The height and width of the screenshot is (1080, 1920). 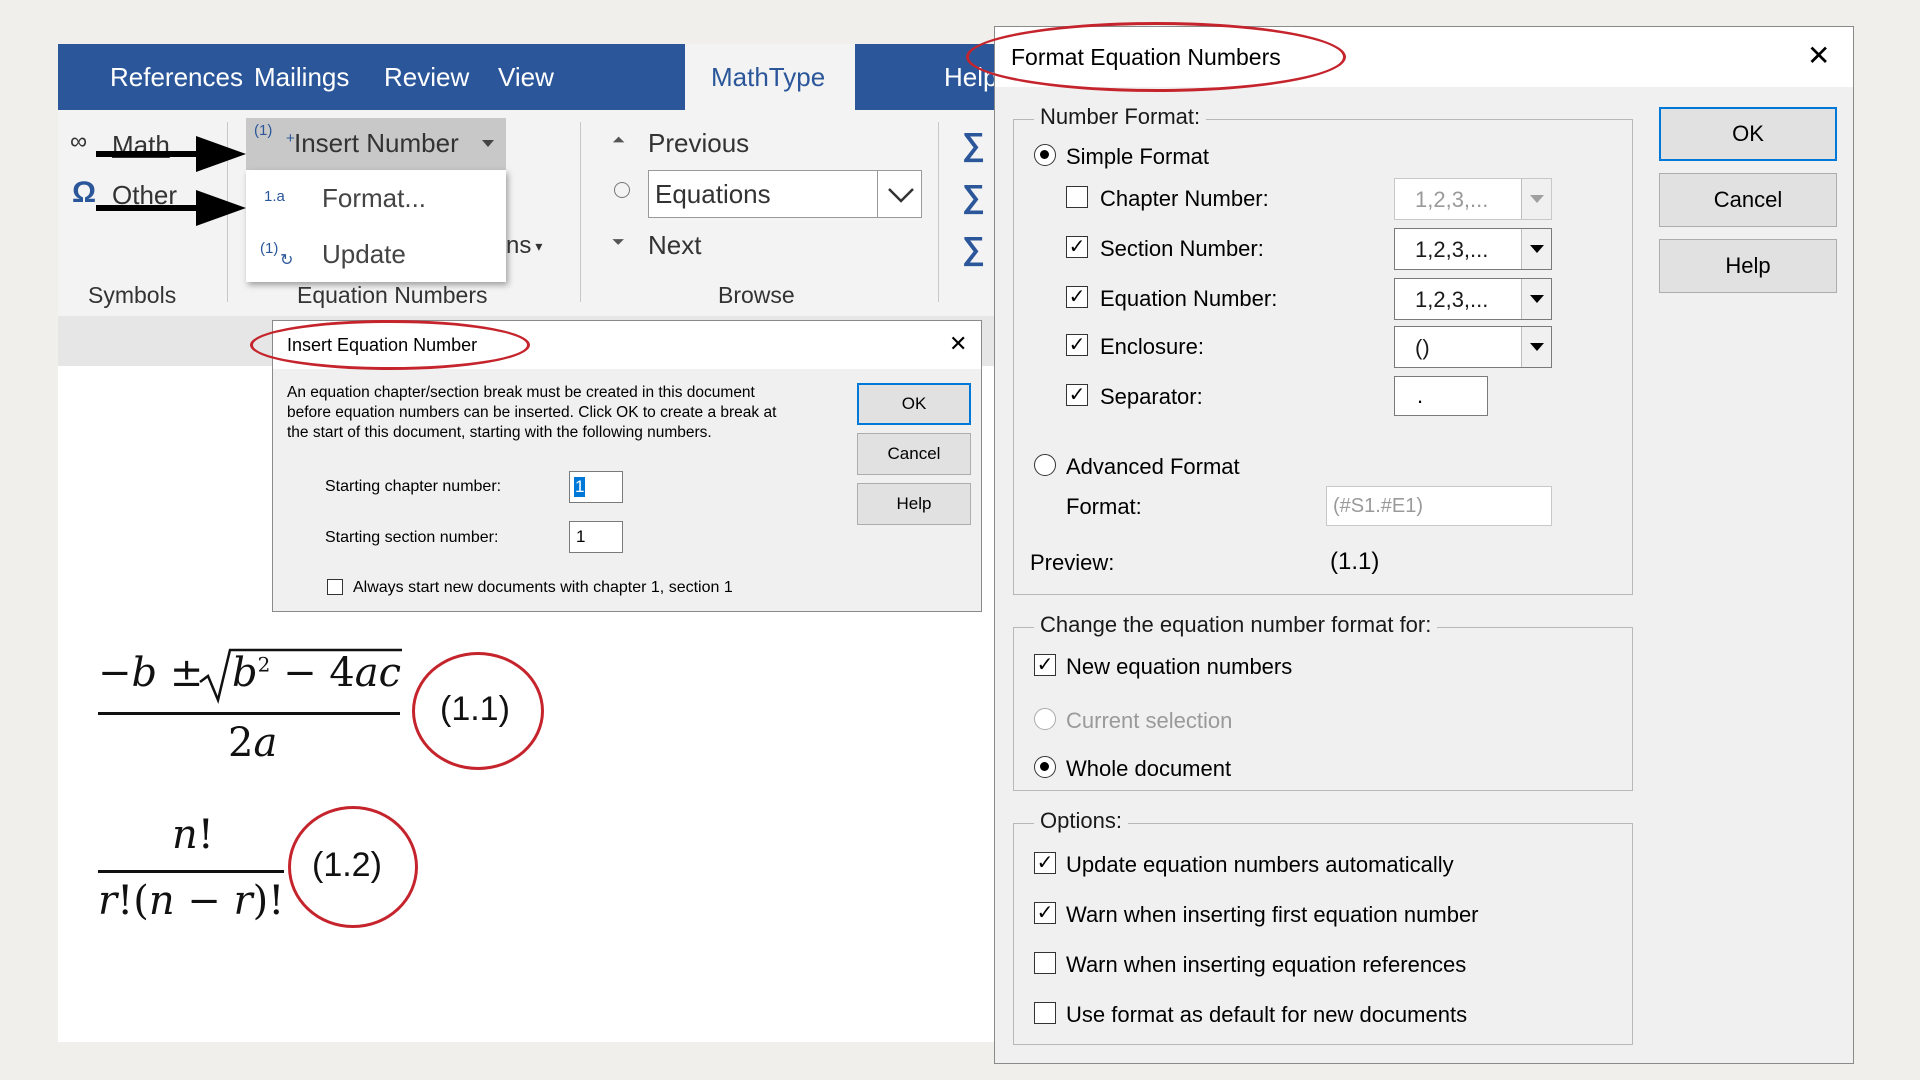 What do you see at coordinates (1439, 506) in the screenshot?
I see `advanced-format-input: (#S1.#E1)` at bounding box center [1439, 506].